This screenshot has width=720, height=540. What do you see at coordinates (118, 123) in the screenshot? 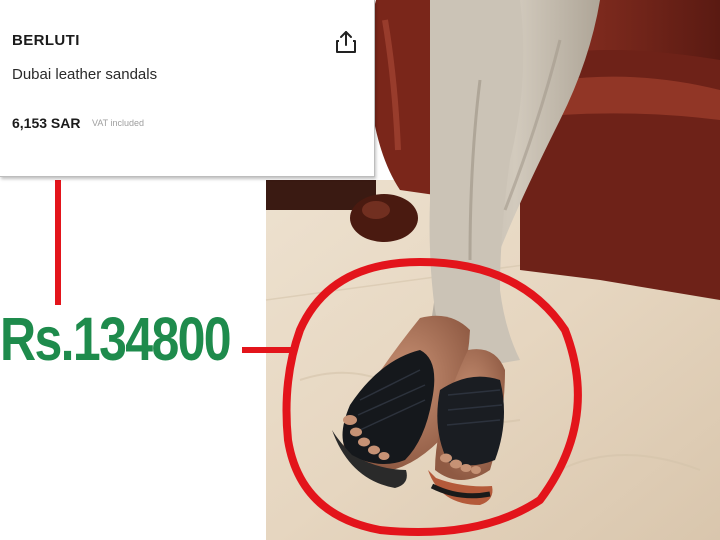
I see `vat-note: VAT included` at bounding box center [118, 123].